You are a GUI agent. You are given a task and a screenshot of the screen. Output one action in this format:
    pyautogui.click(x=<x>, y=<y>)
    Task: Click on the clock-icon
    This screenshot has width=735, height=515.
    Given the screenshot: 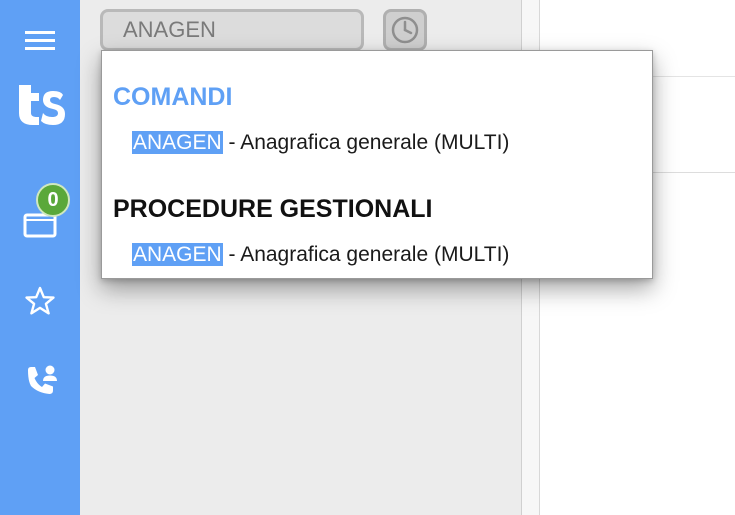 What is the action you would take?
    pyautogui.click(x=405, y=30)
    